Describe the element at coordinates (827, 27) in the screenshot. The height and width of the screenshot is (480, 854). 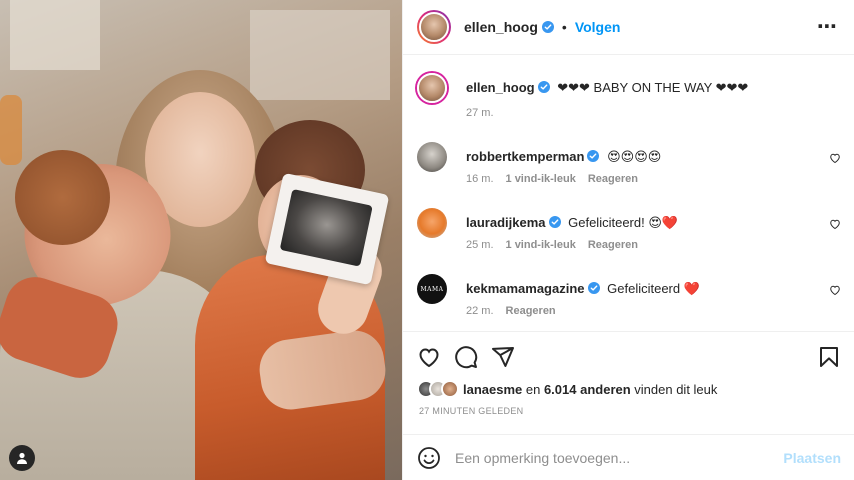
I see `more-options-icon: ⋯` at that location.